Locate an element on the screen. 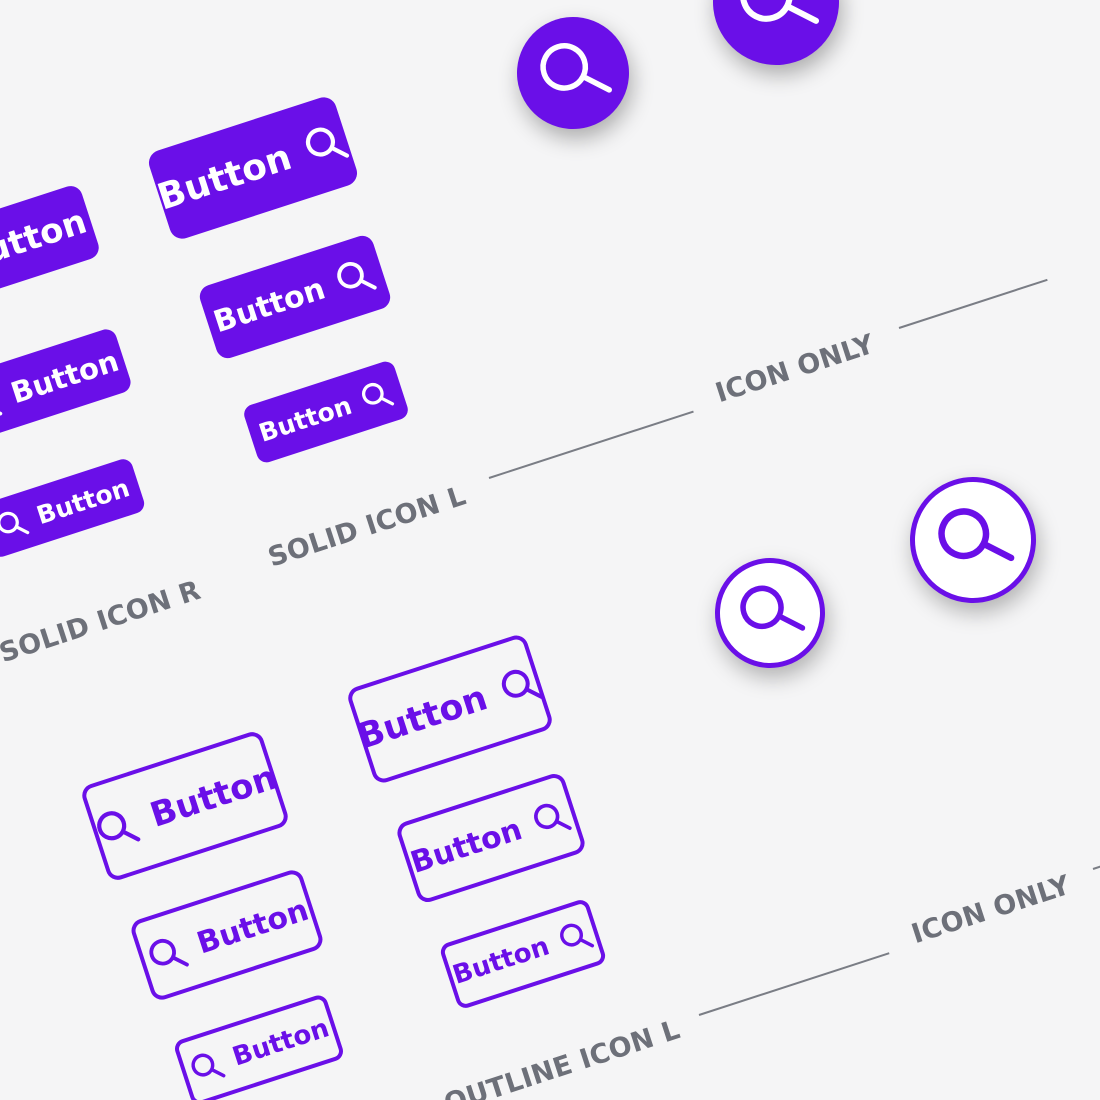 Image resolution: width=1100 pixels, height=1100 pixels. outline-button-icon-left-large: Button is located at coordinates (185, 806).